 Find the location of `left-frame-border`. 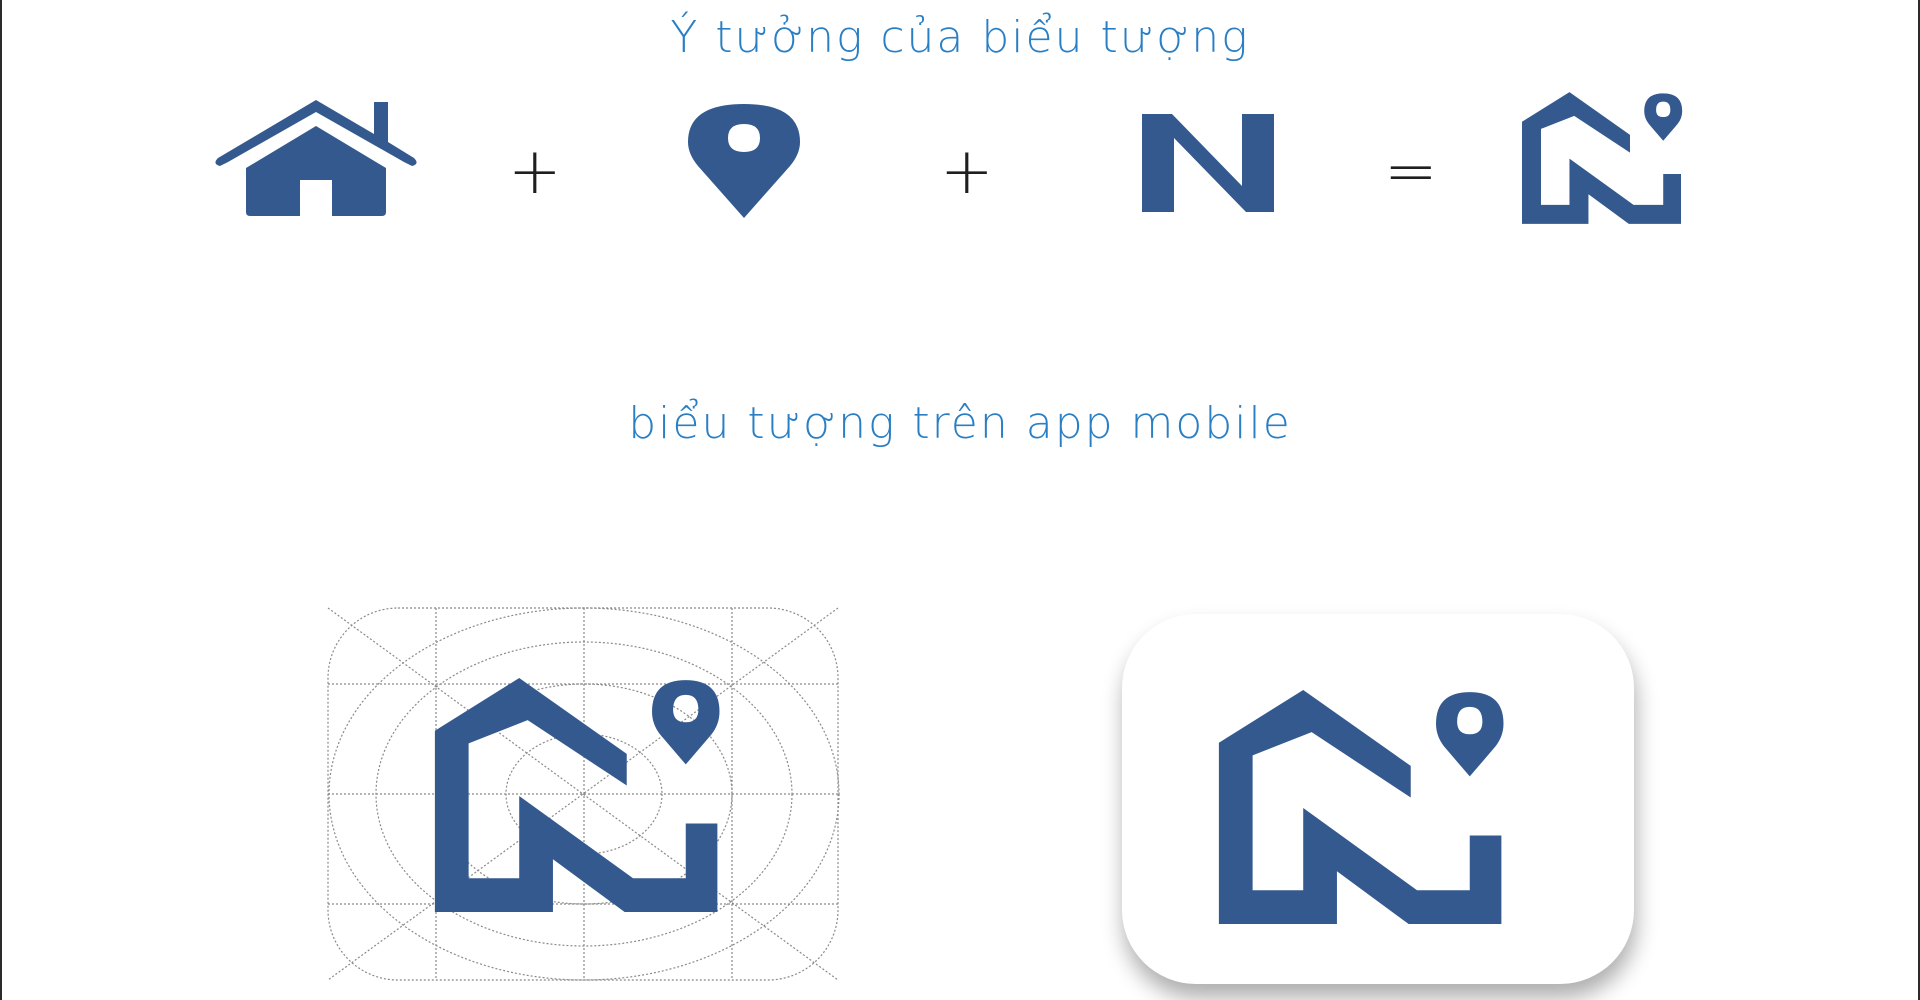

left-frame-border is located at coordinates (1, 500).